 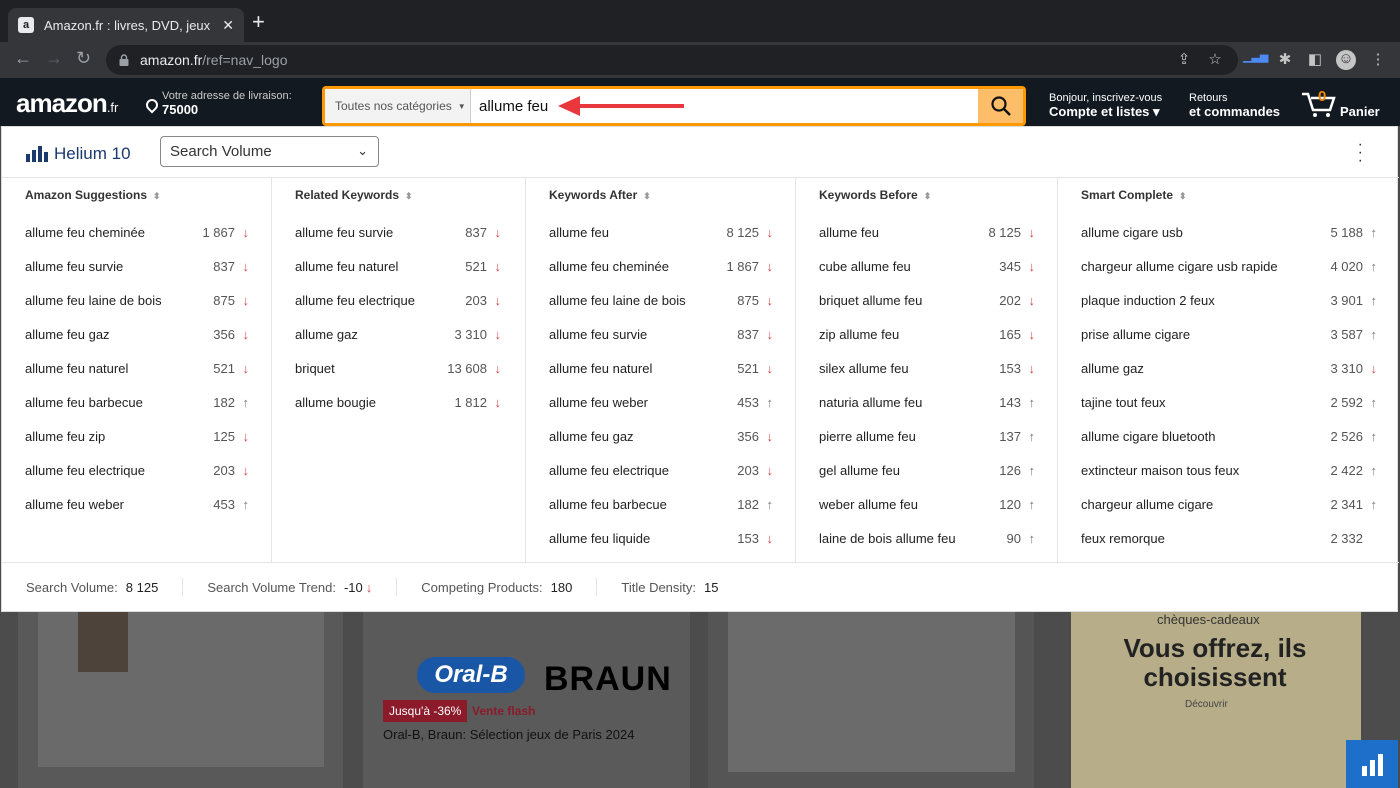 What do you see at coordinates (1206, 704) in the screenshot?
I see `gift-card-discover: Découvrir` at bounding box center [1206, 704].